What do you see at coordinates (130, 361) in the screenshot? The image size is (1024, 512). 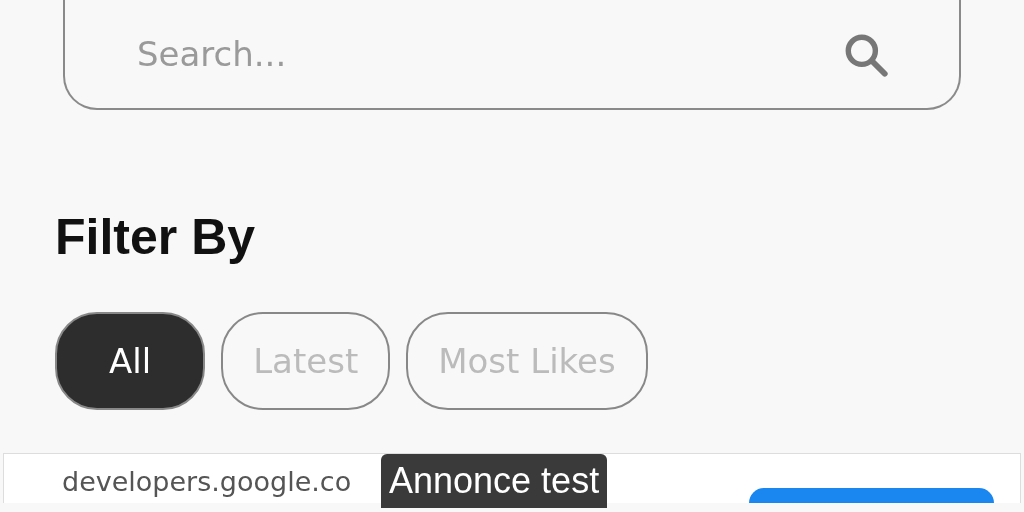 I see `filter-chip: All` at bounding box center [130, 361].